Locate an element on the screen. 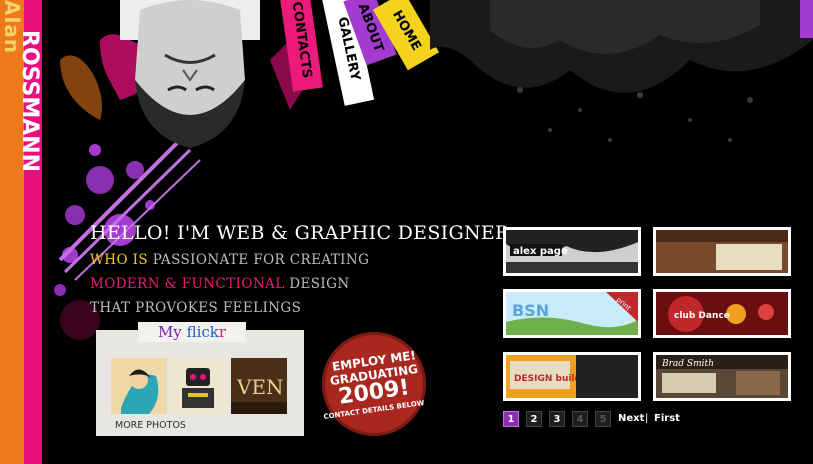 The height and width of the screenshot is (464, 813). portfolio-item-brad-smith: Brad Smith is located at coordinates (722, 376).